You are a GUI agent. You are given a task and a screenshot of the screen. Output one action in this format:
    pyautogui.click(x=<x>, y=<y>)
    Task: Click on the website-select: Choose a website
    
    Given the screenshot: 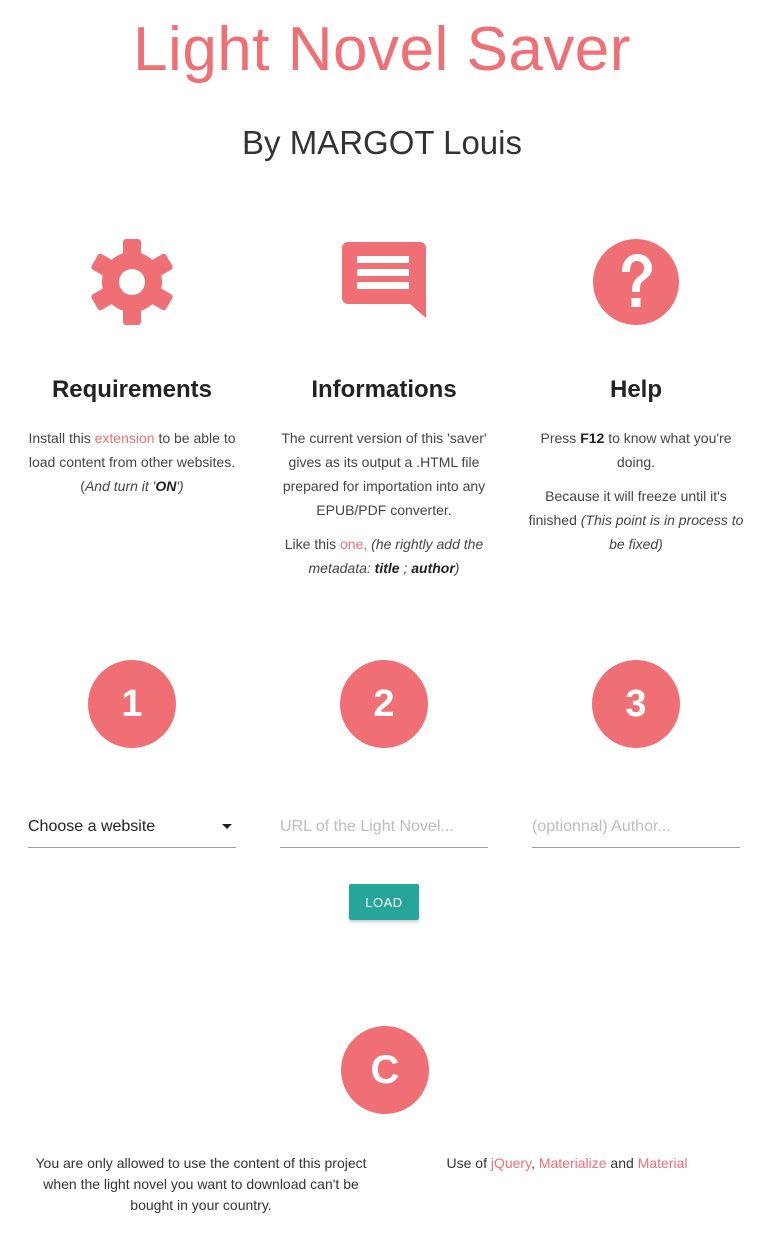 What is the action you would take?
    pyautogui.click(x=132, y=826)
    